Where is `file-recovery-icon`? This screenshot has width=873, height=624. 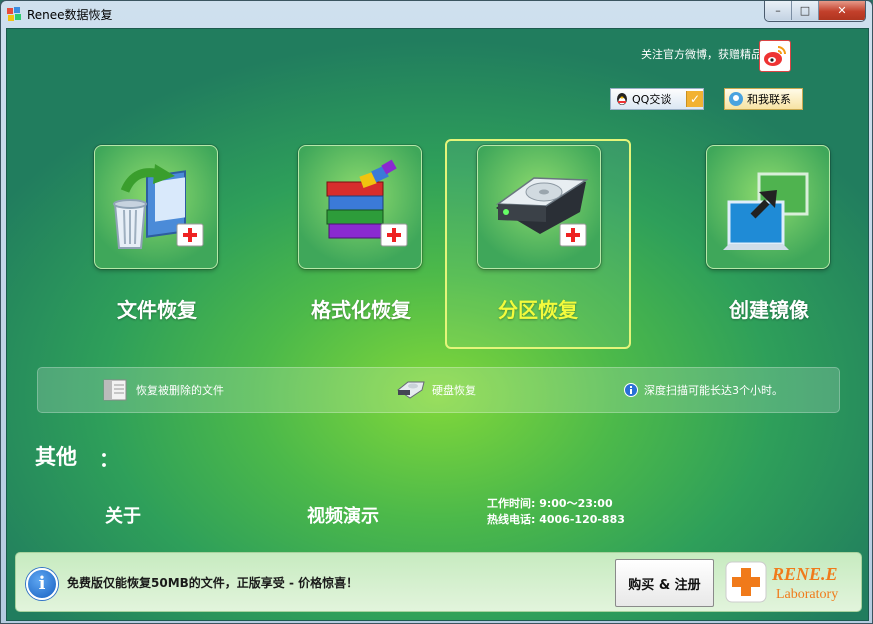
file-recovery-icon is located at coordinates (158, 206).